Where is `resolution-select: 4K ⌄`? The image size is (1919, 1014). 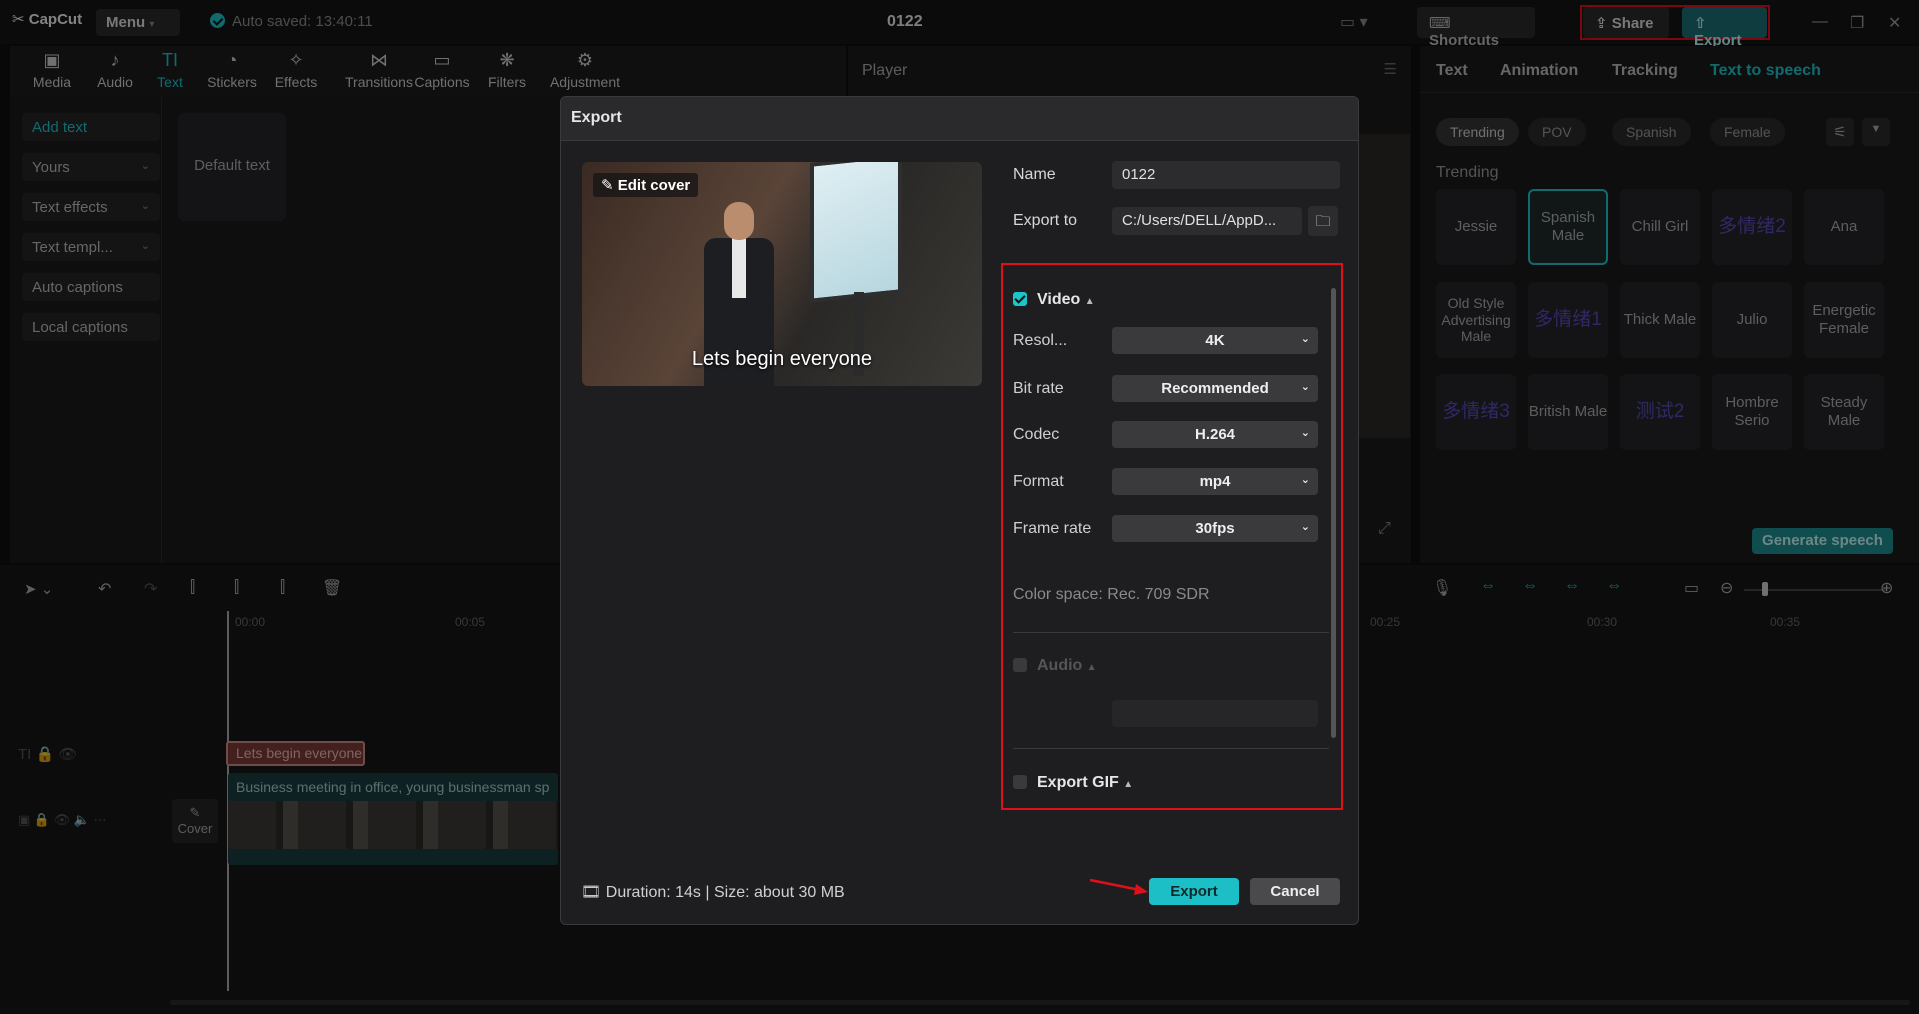 resolution-select: 4K ⌄ is located at coordinates (1215, 340).